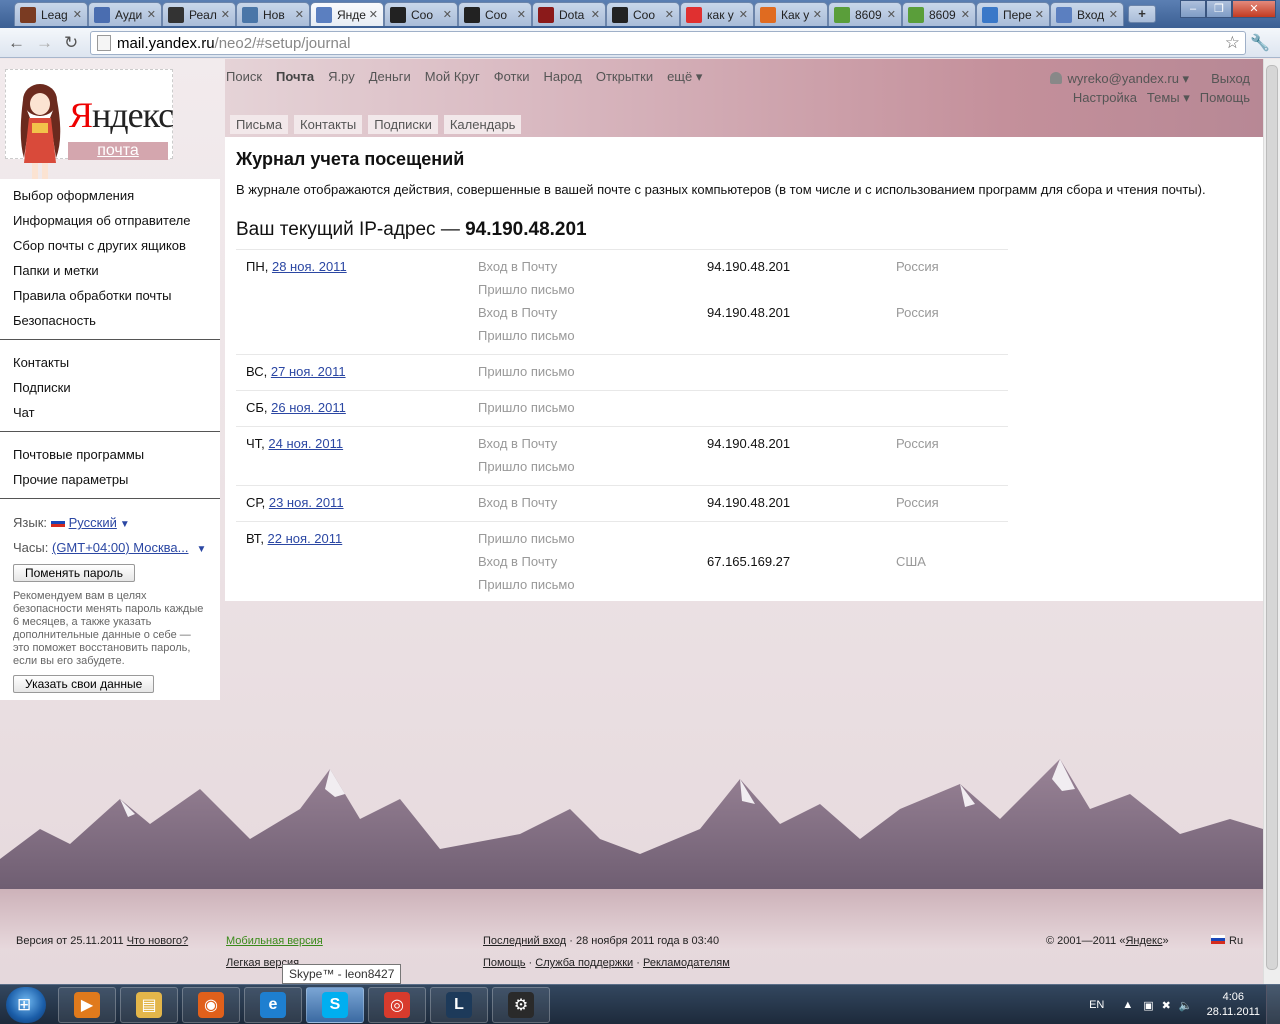 The height and width of the screenshot is (1024, 1280). Describe the element at coordinates (26, 1005) in the screenshot. I see `start-button: ⊞` at that location.